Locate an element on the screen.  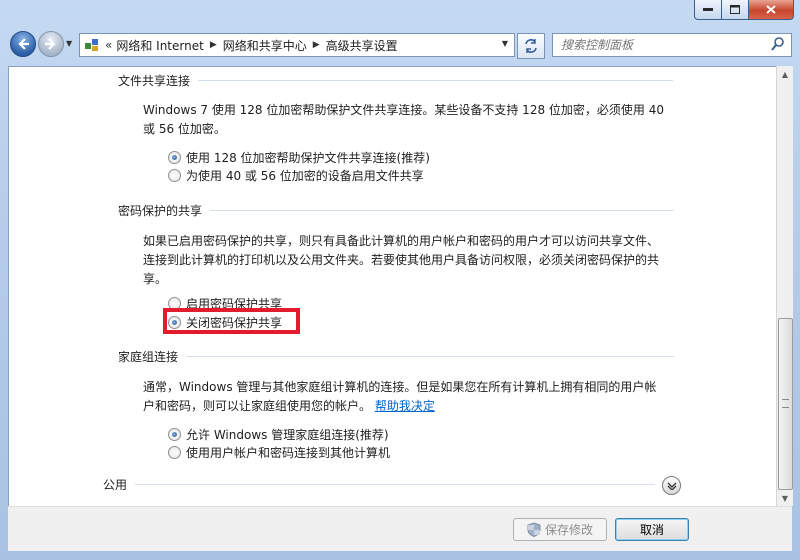
forward-button is located at coordinates (51, 44).